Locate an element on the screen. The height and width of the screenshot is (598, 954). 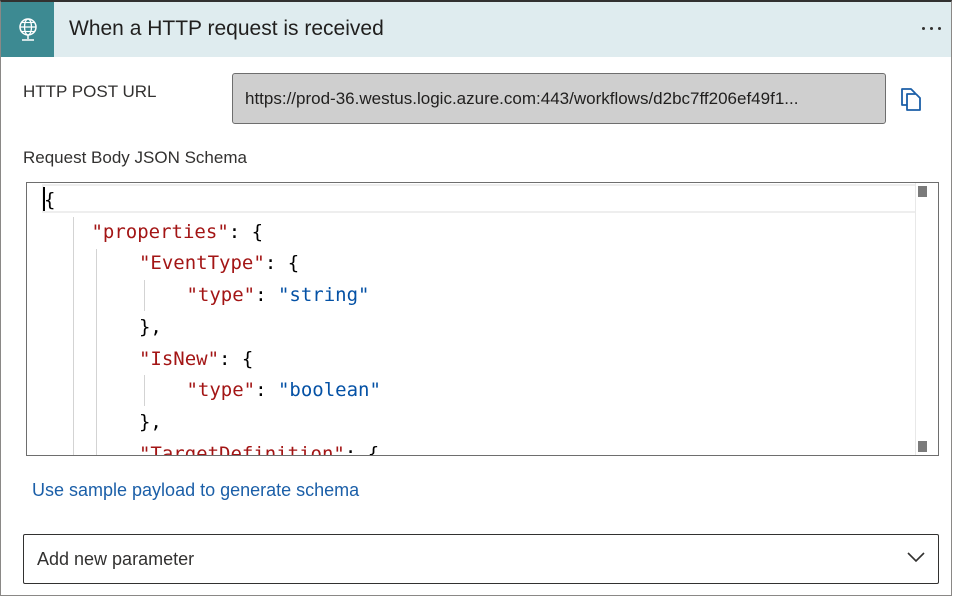
scrollbar-thumb-bottom is located at coordinates (922, 446).